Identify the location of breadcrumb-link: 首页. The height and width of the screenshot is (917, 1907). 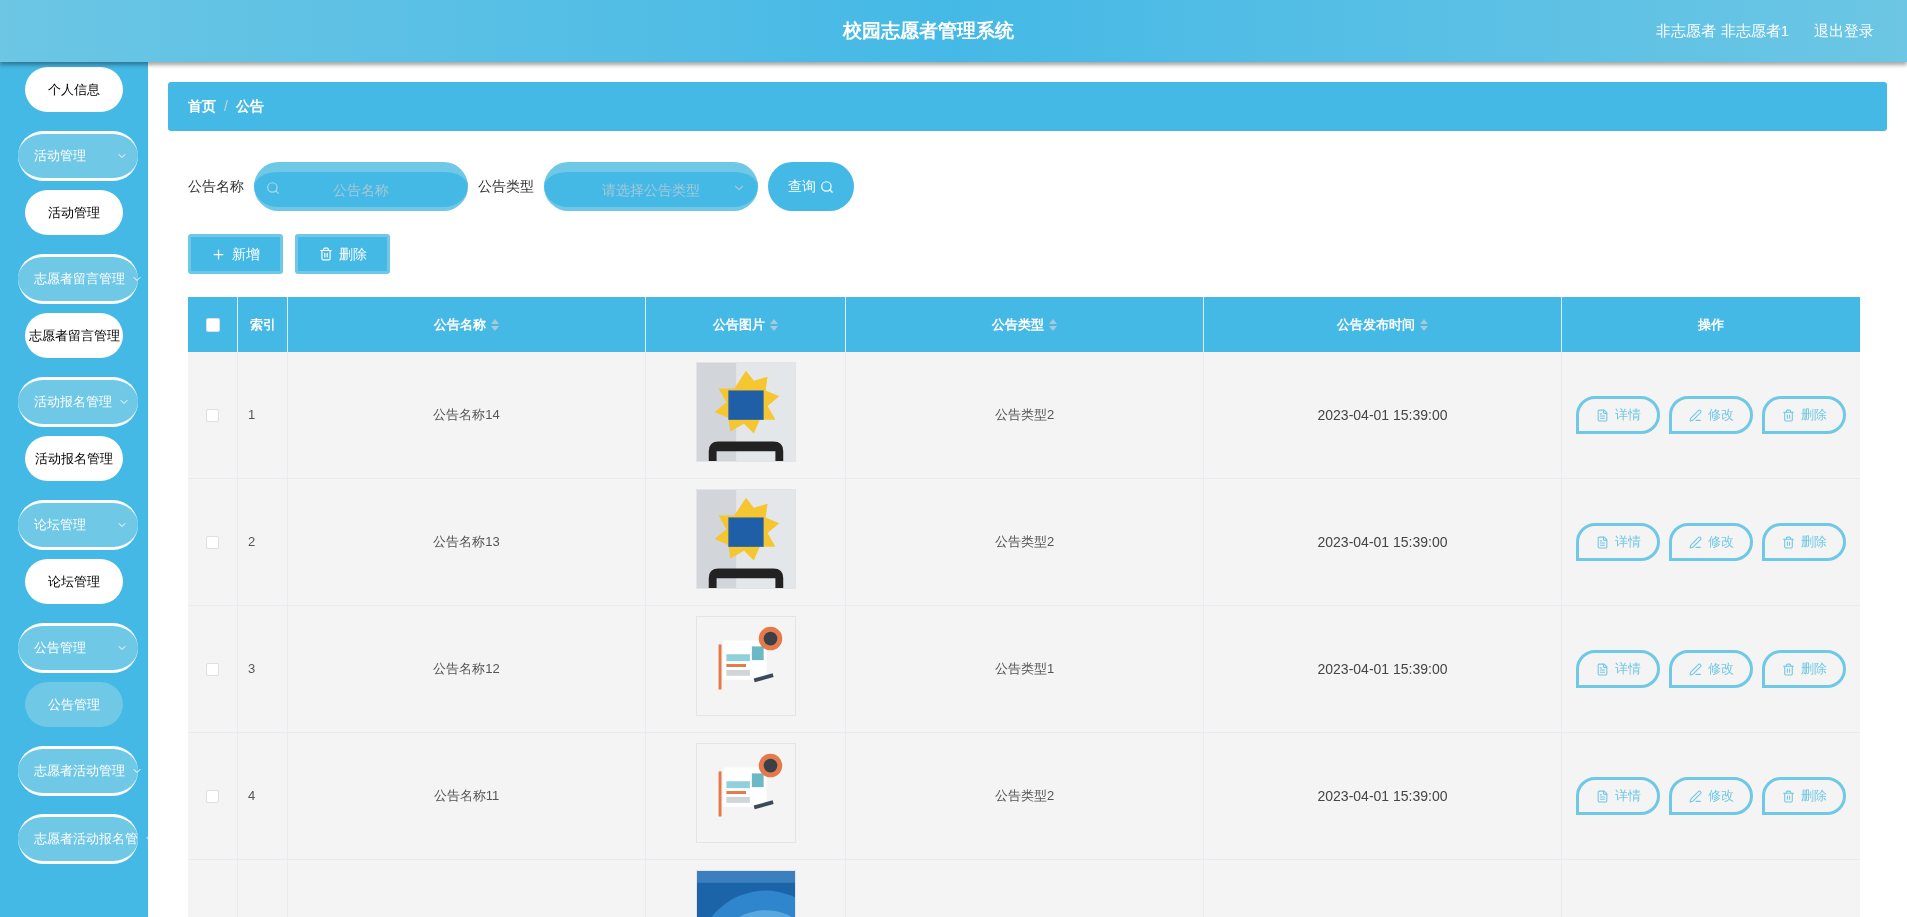
(202, 106).